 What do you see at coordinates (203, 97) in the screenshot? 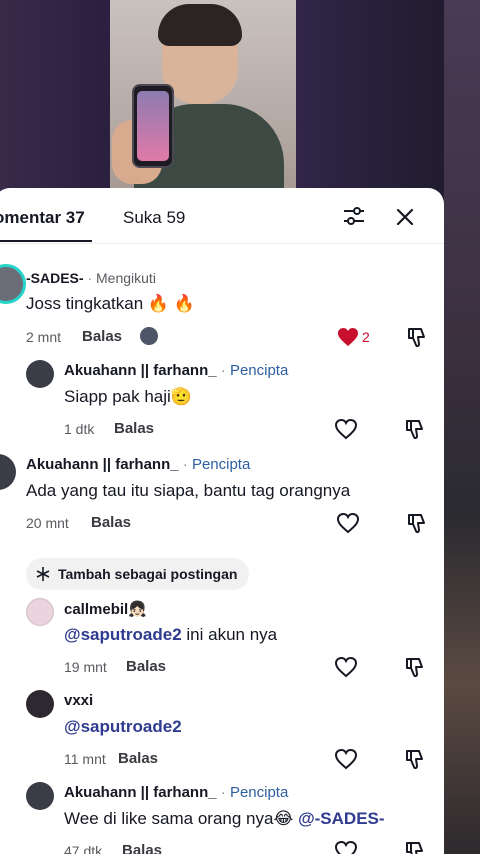
I see `video-thumbnail` at bounding box center [203, 97].